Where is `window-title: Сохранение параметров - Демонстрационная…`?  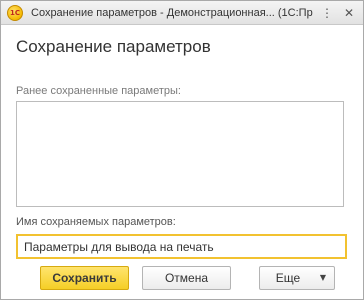
window-title: Сохранение параметров - Демонстрационная… is located at coordinates (172, 13).